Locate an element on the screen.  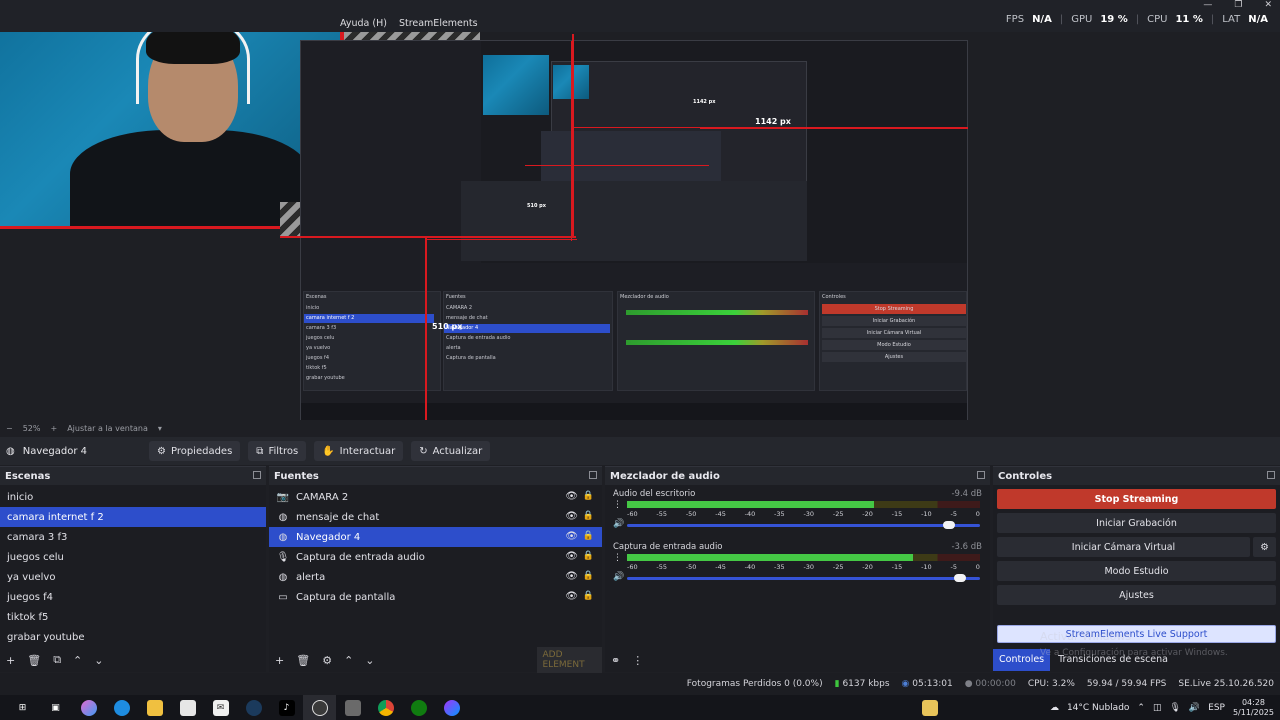
xbox-button is located at coordinates (418, 707).